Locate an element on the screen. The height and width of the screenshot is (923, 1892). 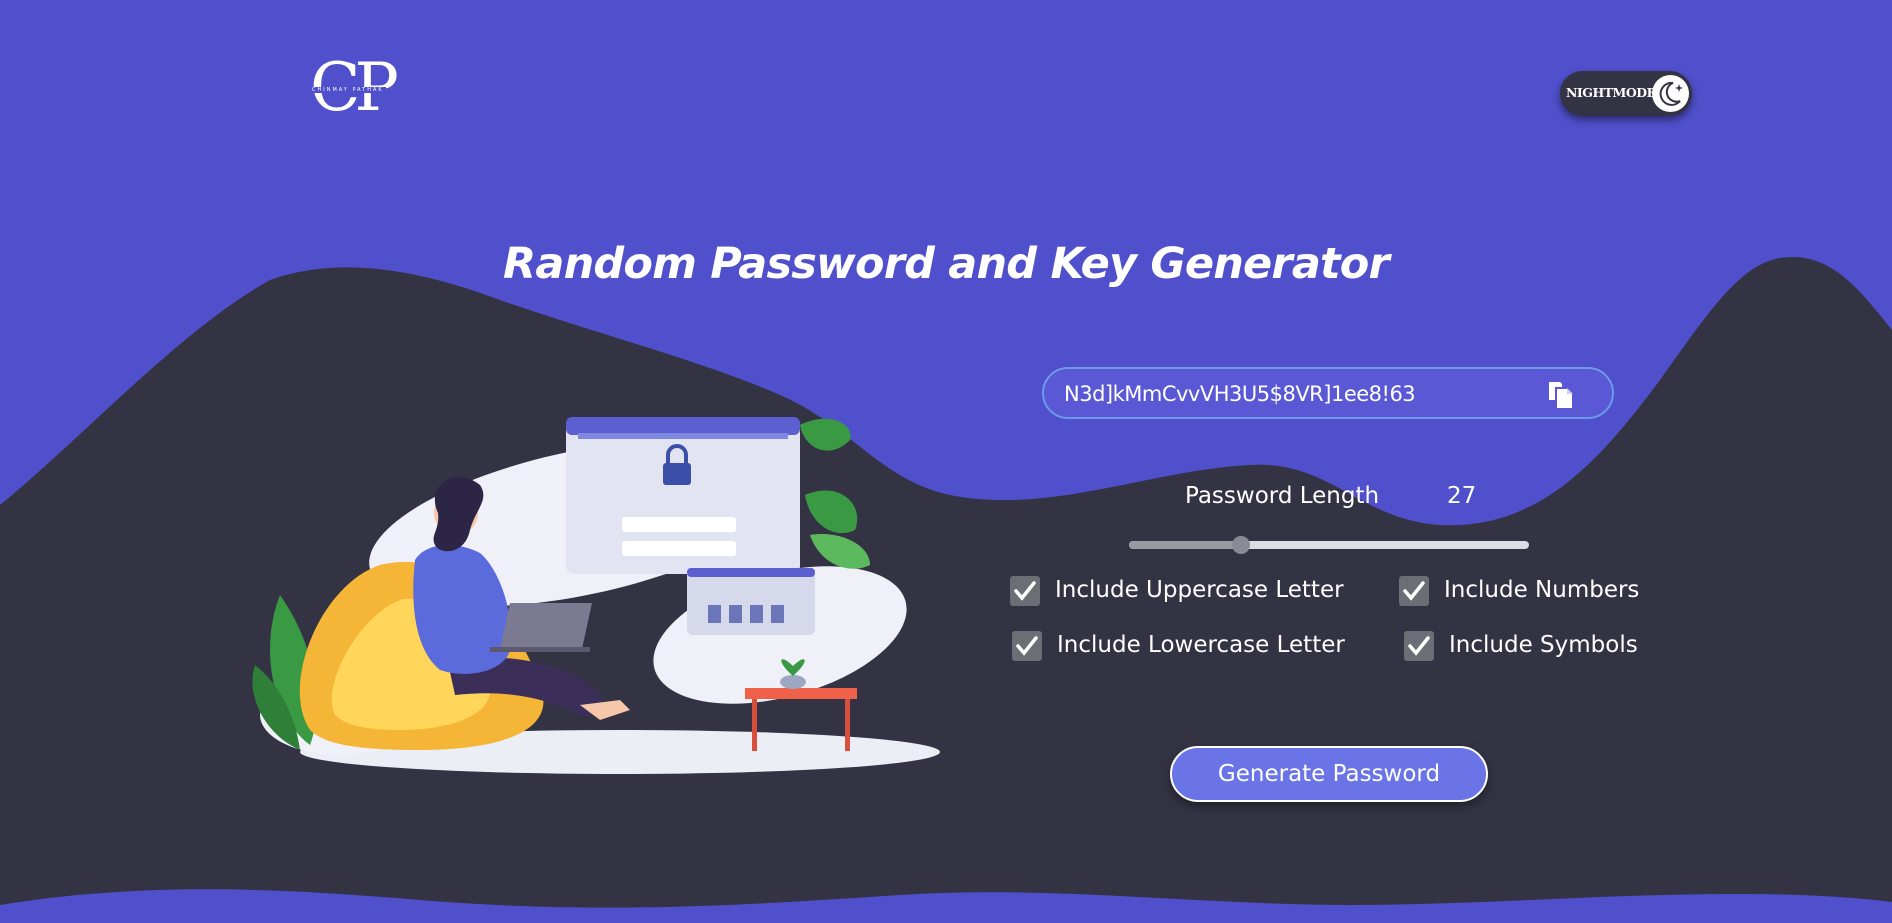
password-field is located at coordinates (1328, 393).